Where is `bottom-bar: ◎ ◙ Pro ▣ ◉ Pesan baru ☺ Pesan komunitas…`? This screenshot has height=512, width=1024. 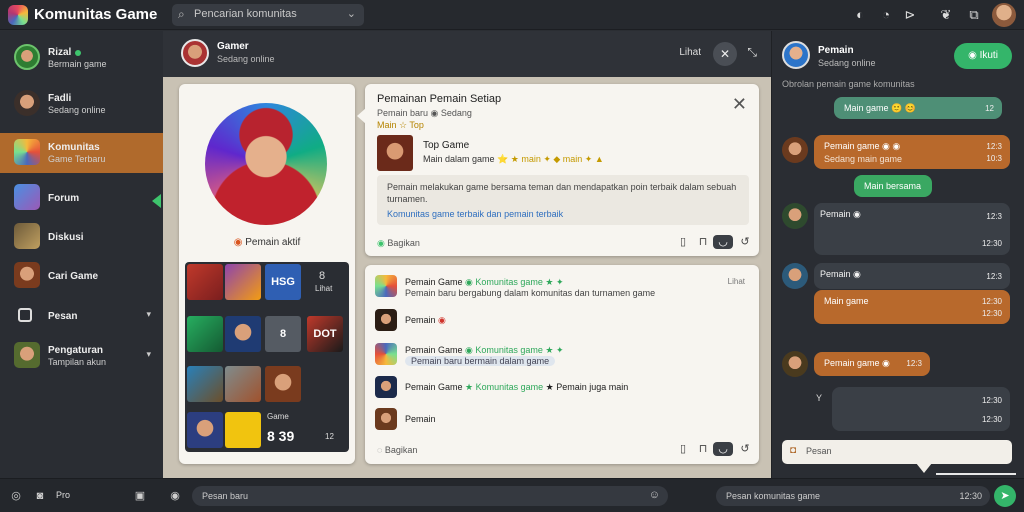
bottom-bar: ◎ ◙ Pro ▣ ◉ Pesan baru ☺ Pesan komunitas… is located at coordinates (512, 495).